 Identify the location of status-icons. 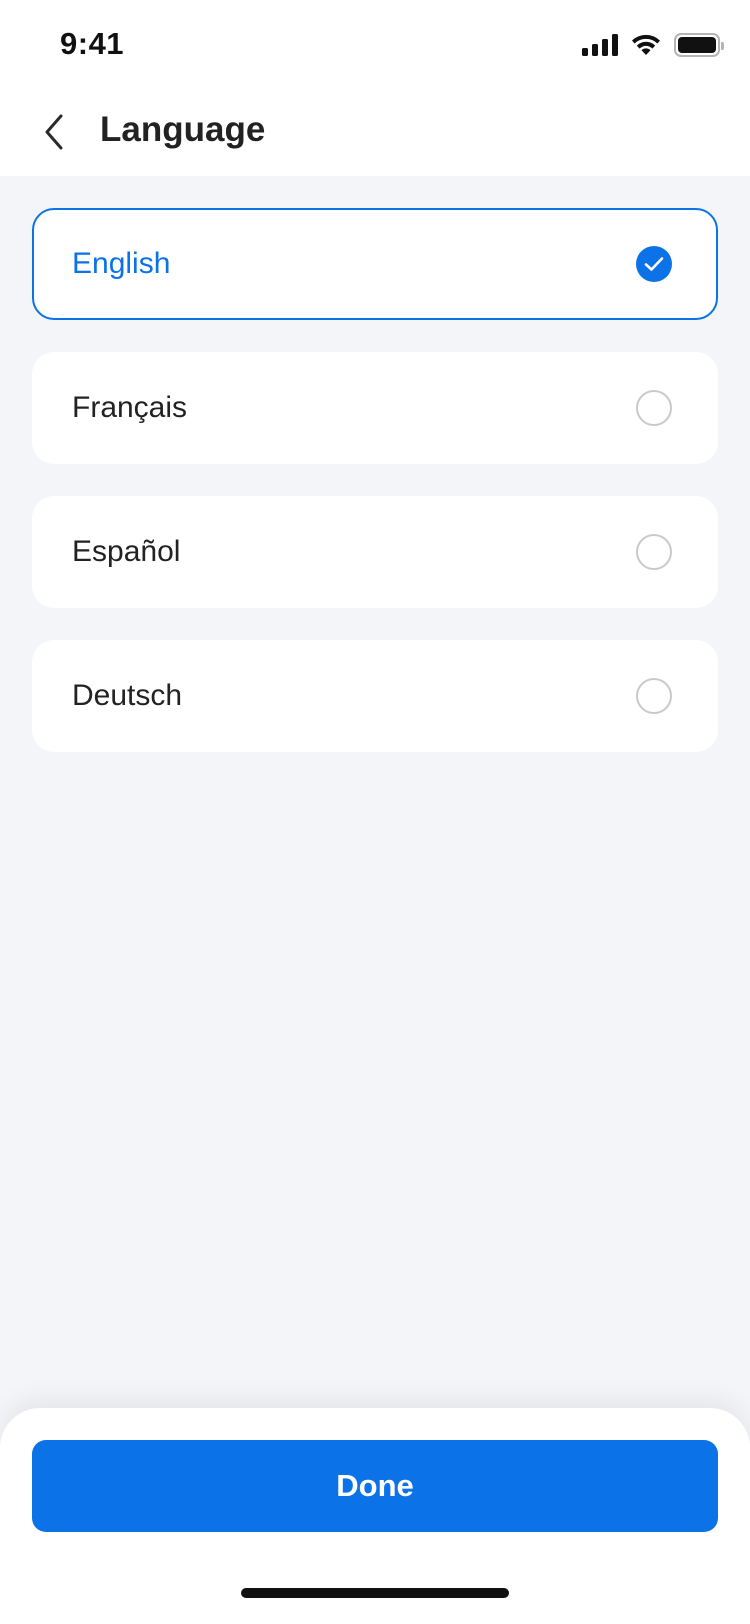
(653, 45).